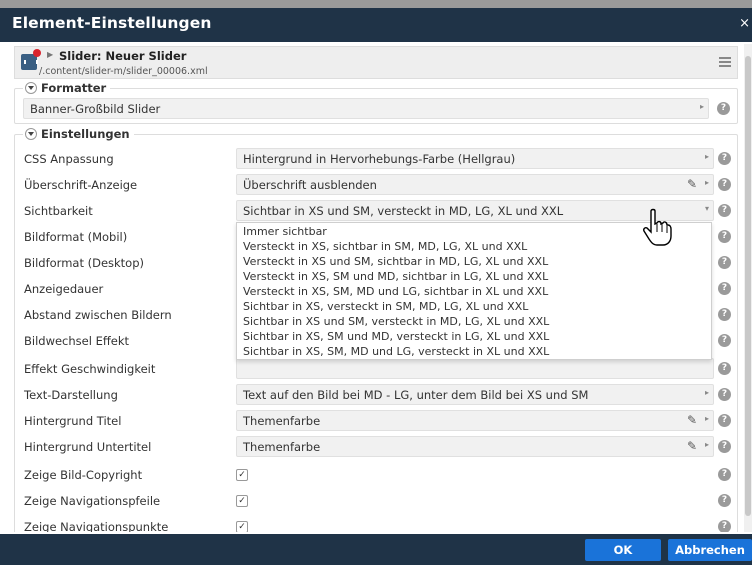  I want to click on dropdown-option: Immer sichtbar, so click(285, 231).